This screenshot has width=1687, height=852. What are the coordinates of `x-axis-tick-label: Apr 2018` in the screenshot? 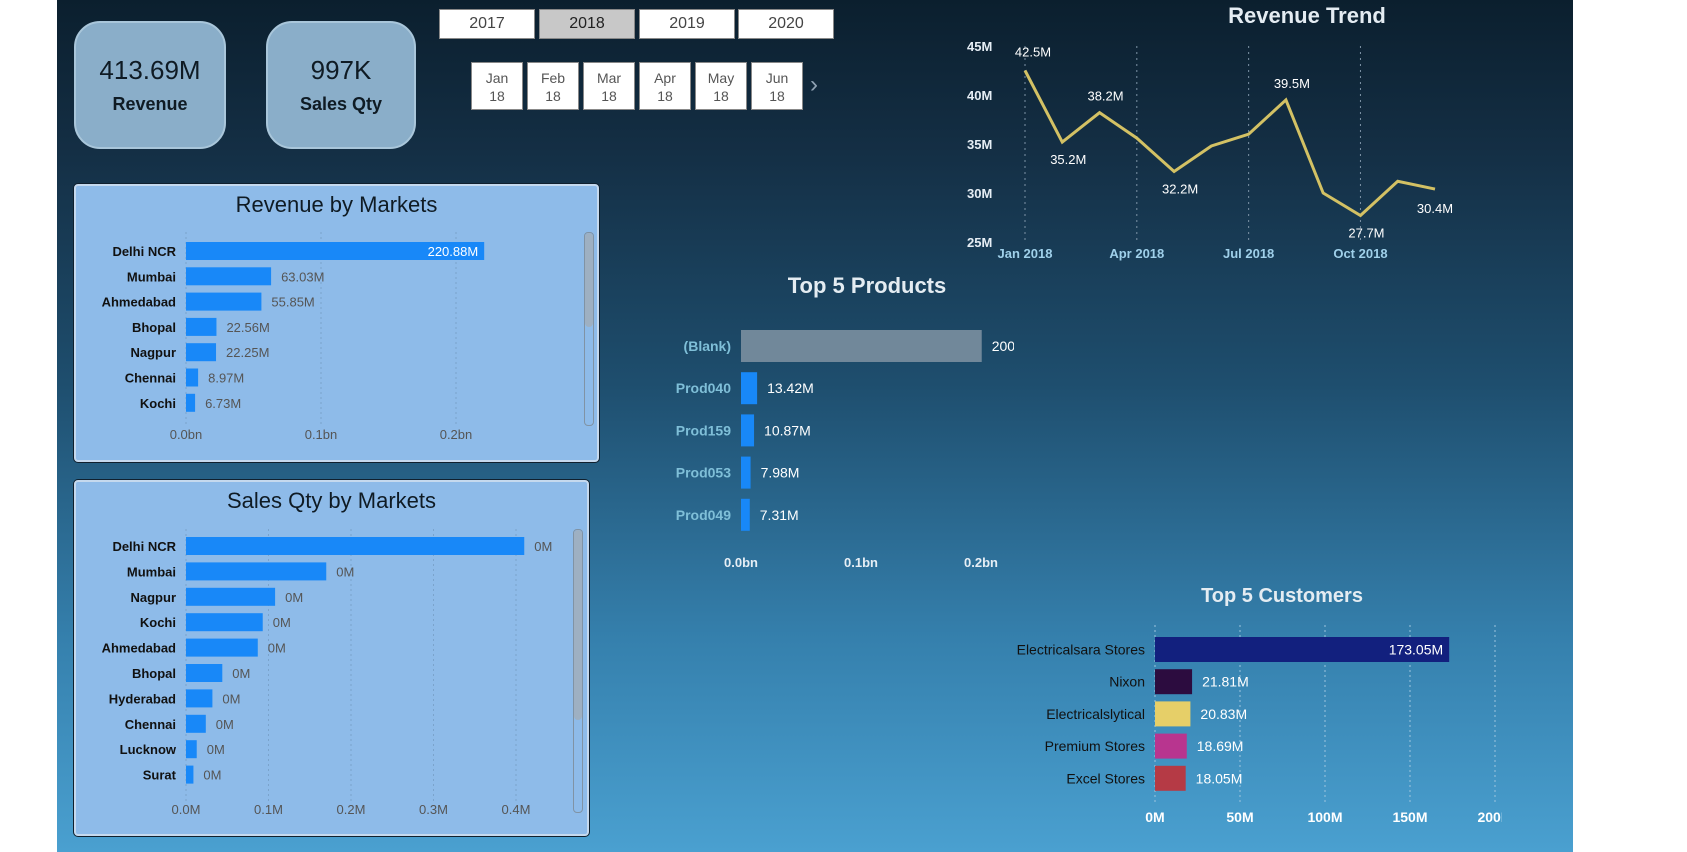 It's located at (1136, 253).